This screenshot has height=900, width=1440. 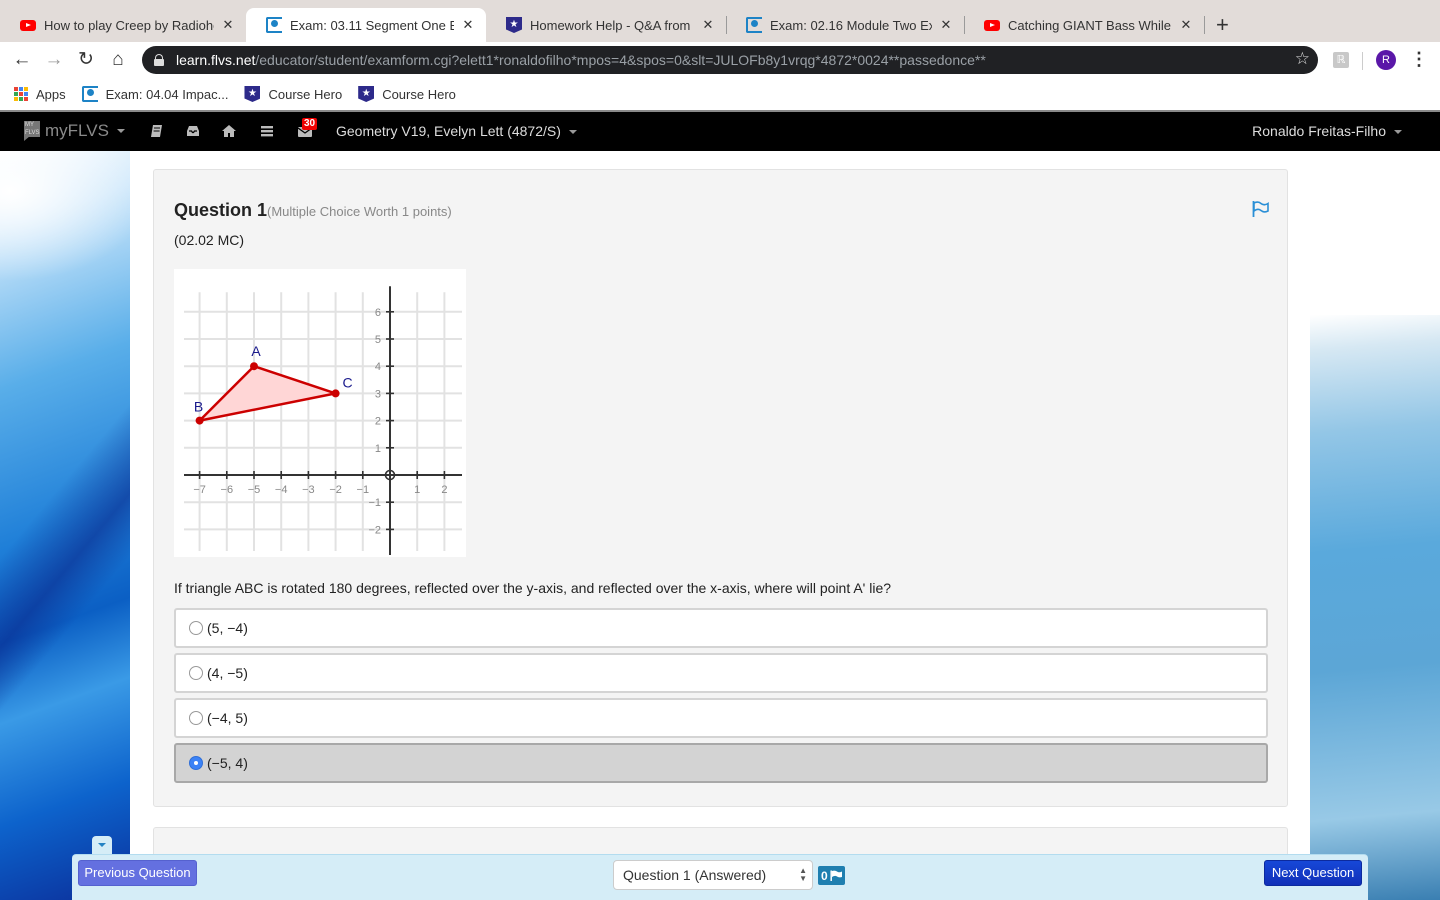 I want to click on bookmark-apps: Apps, so click(x=40, y=94).